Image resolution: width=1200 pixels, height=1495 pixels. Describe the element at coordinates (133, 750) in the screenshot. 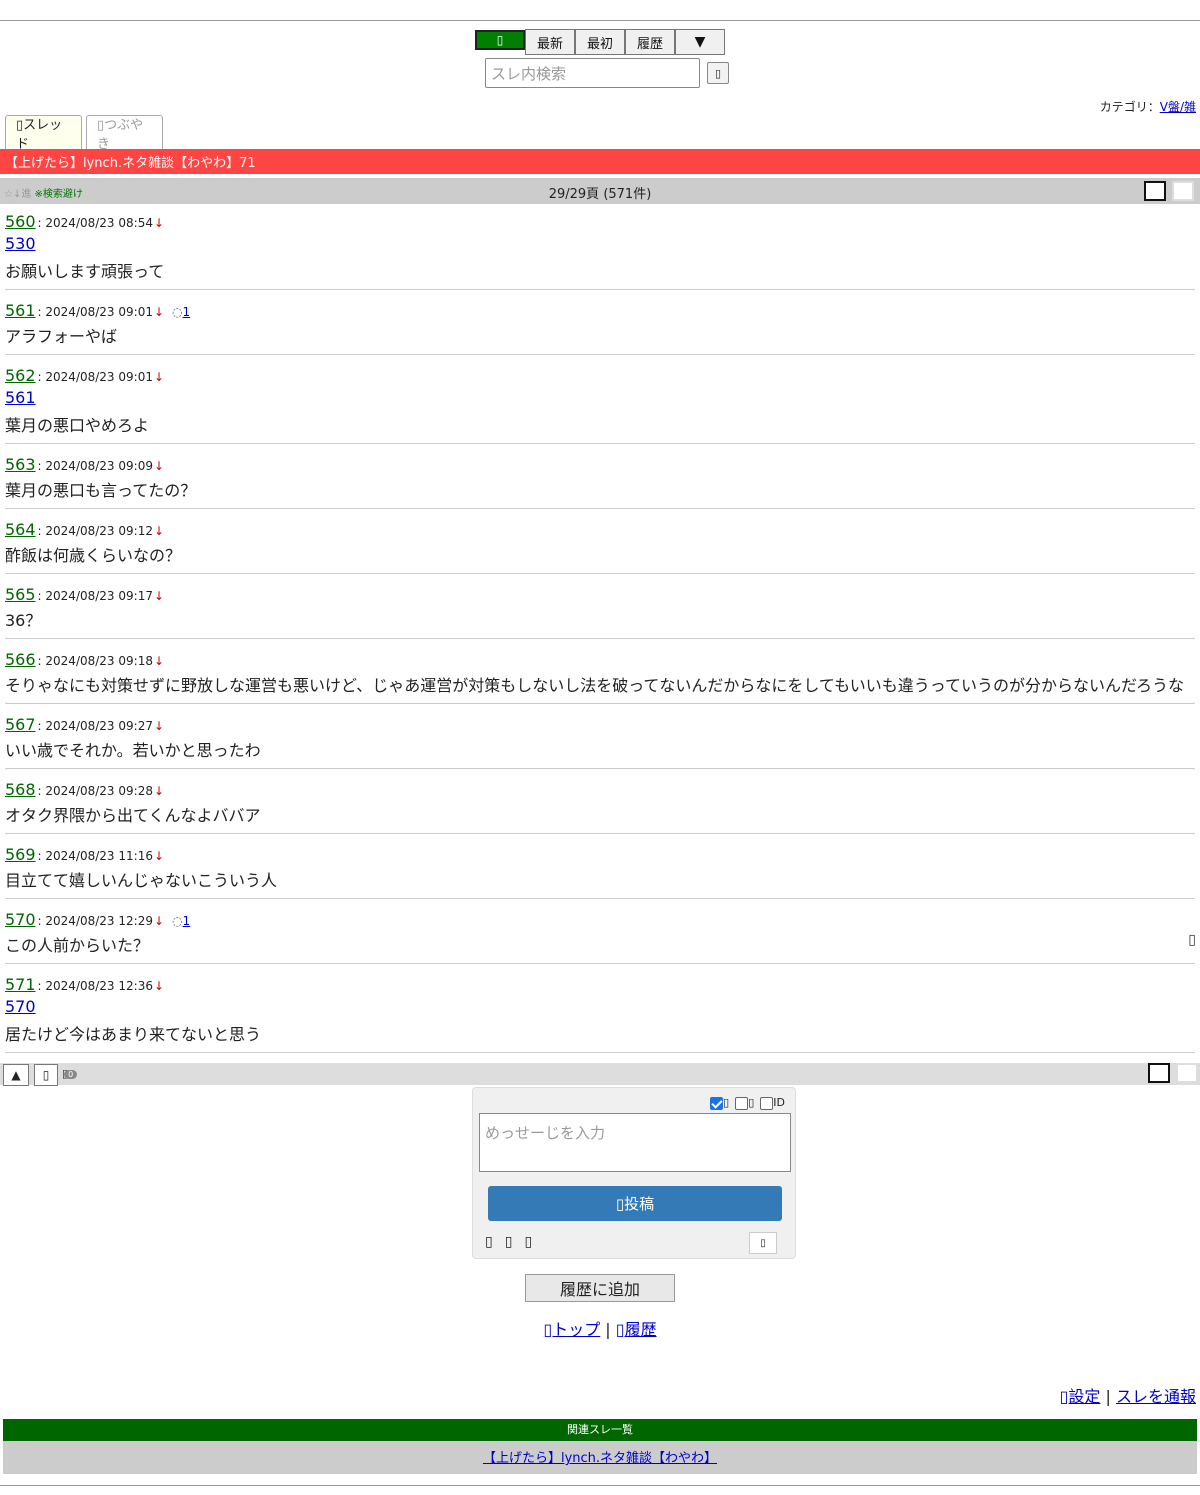

I see `post-body: いい歳でそれか。若いかと思ったわ` at that location.